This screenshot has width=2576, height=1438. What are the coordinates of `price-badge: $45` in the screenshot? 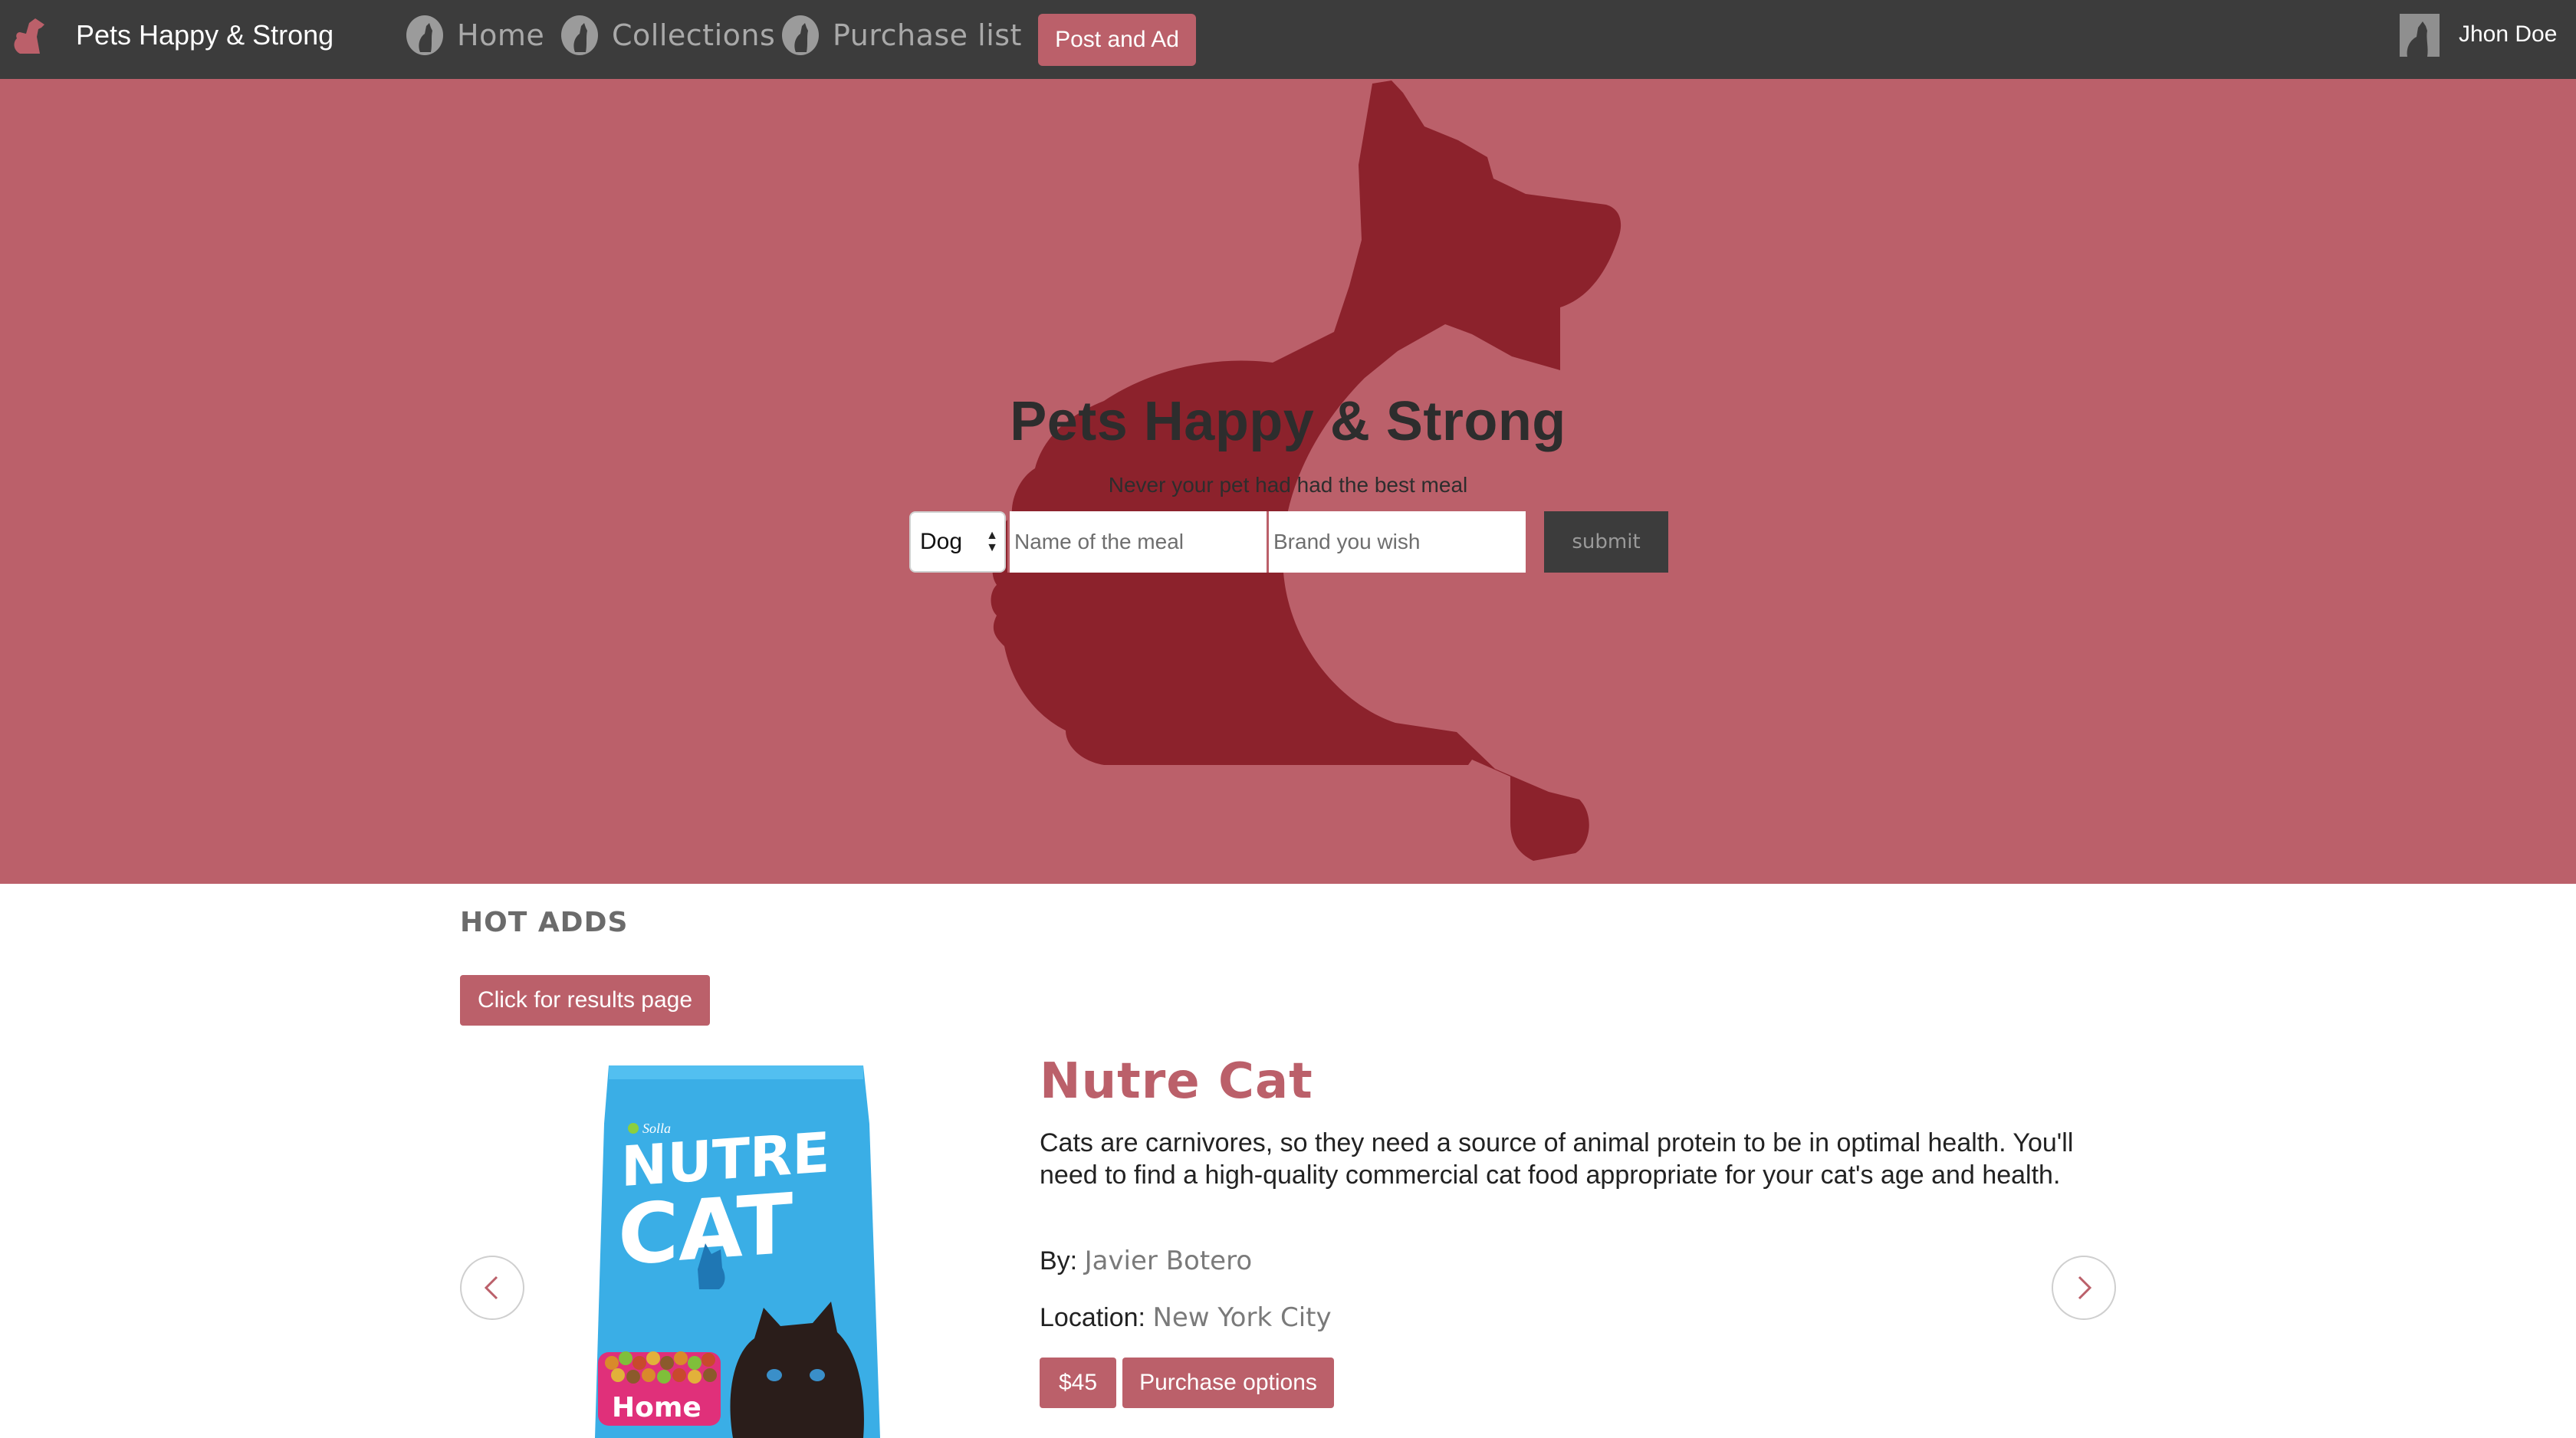 It's located at (1078, 1383).